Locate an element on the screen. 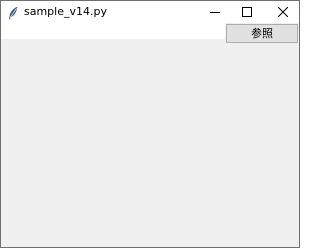  minimize-button is located at coordinates (215, 12).